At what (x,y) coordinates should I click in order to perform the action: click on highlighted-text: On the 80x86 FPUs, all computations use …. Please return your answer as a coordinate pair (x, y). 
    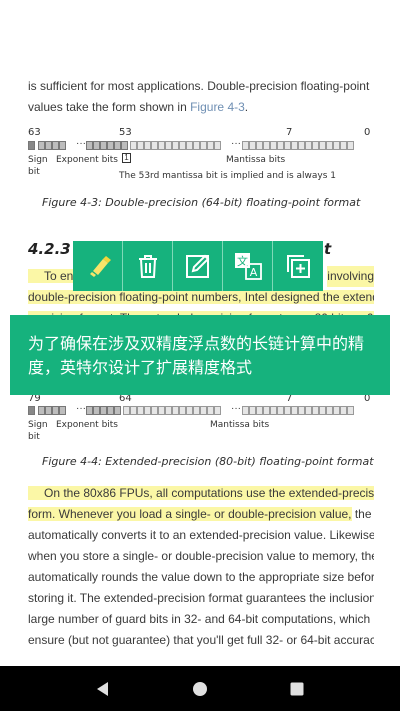
    Looking at the image, I should click on (201, 493).